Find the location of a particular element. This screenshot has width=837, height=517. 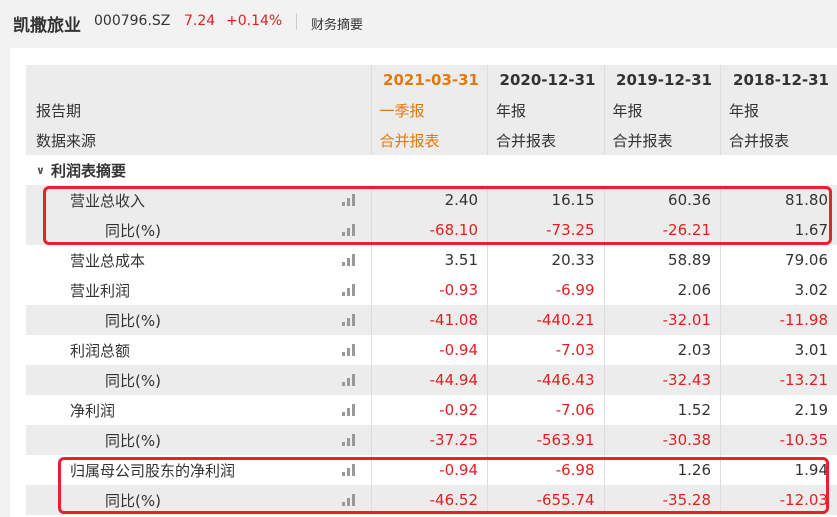

table-row: 同比(%) -46.52 -655.74 -35.28 -12.03 is located at coordinates (431, 500).